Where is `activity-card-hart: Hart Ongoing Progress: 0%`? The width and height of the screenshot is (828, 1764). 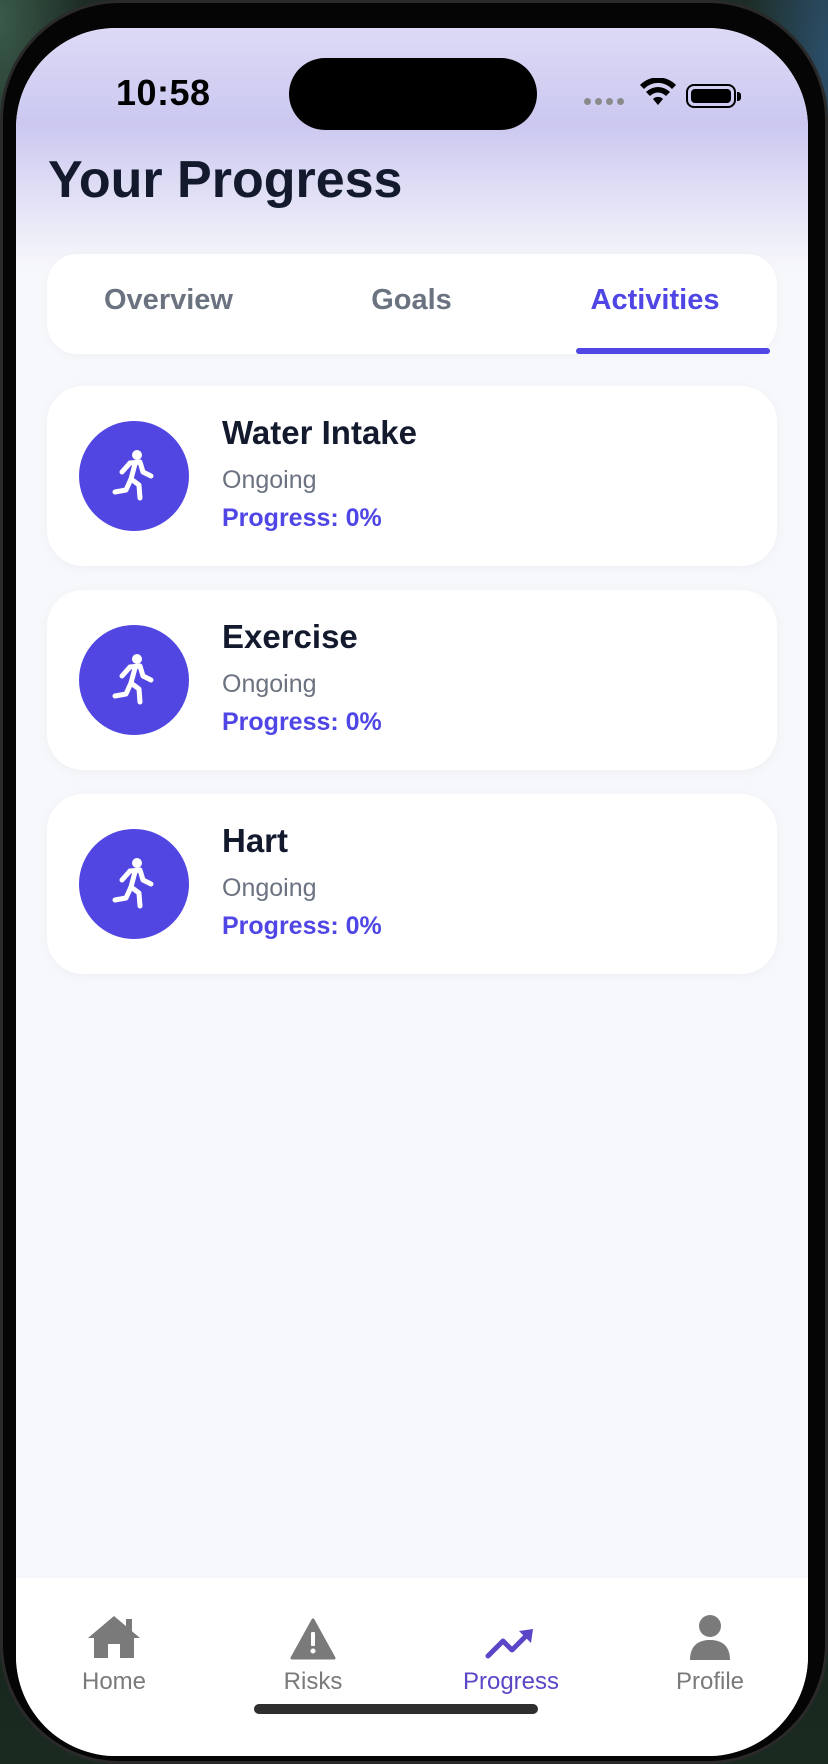
activity-card-hart: Hart Ongoing Progress: 0% is located at coordinates (412, 884).